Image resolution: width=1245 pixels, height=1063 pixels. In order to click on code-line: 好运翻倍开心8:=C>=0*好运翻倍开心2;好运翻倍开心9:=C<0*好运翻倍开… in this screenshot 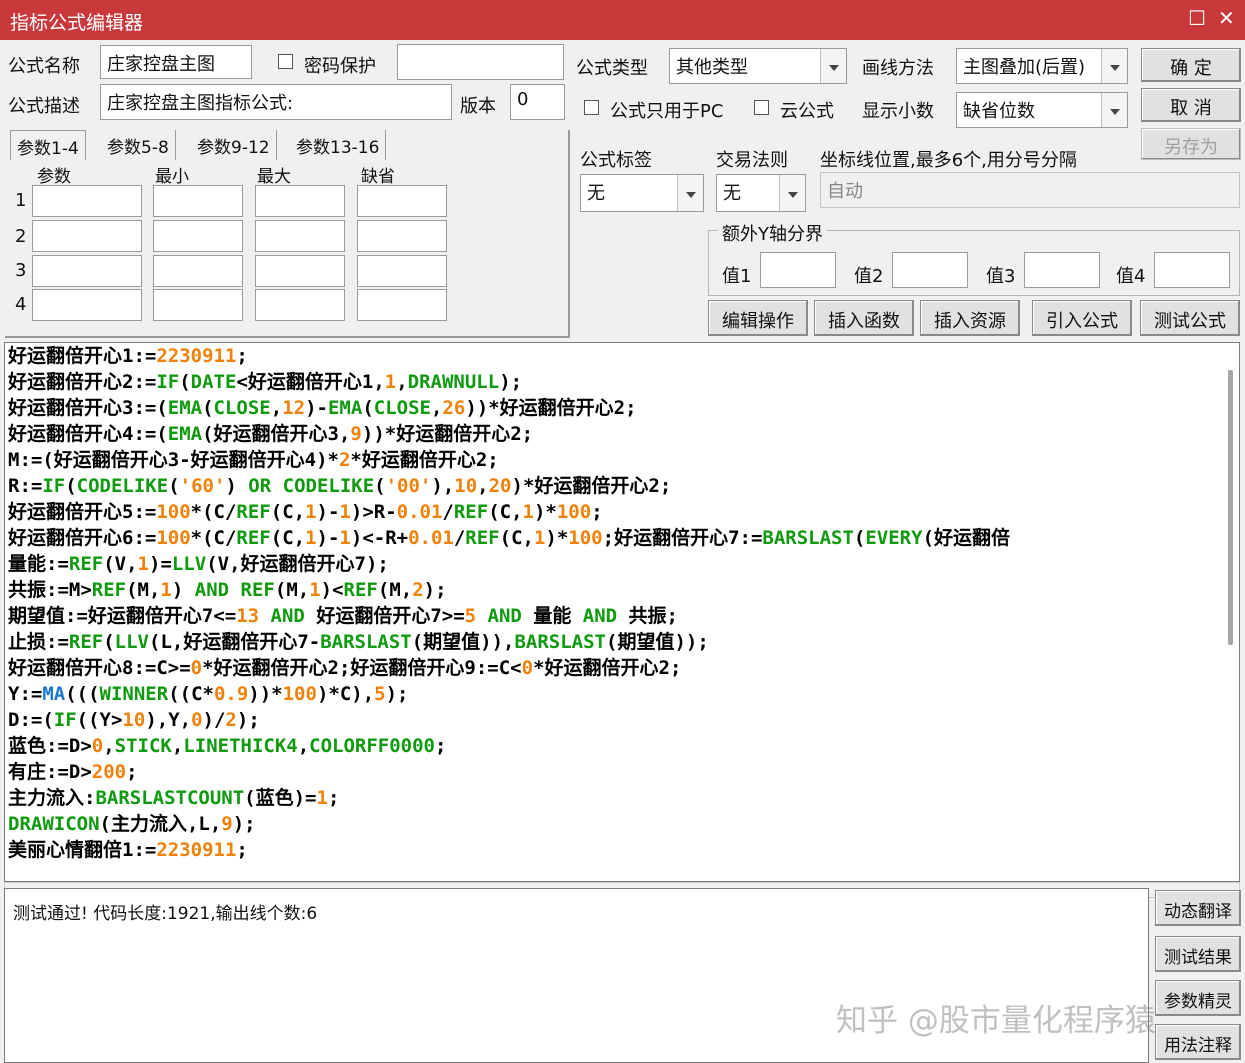, I will do `click(345, 668)`.